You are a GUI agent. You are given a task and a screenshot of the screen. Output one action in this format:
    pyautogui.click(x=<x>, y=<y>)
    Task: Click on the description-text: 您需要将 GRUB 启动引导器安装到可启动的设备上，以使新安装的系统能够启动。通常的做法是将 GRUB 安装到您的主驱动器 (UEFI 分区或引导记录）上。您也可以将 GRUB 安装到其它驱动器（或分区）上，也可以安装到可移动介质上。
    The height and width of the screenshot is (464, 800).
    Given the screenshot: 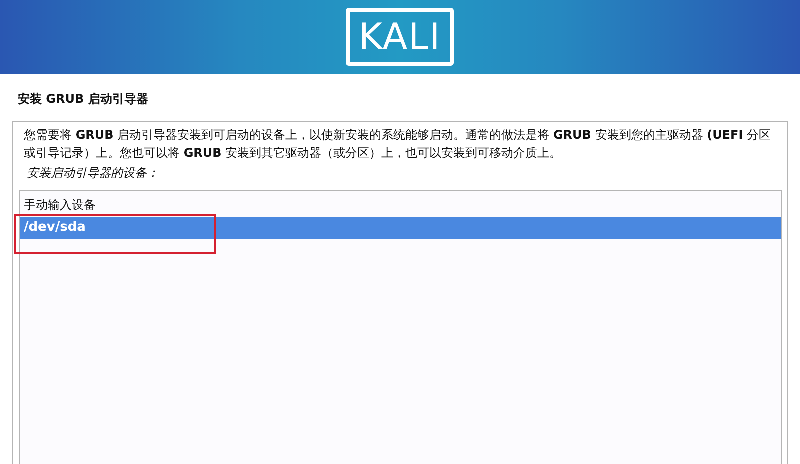 What is the action you would take?
    pyautogui.click(x=397, y=144)
    